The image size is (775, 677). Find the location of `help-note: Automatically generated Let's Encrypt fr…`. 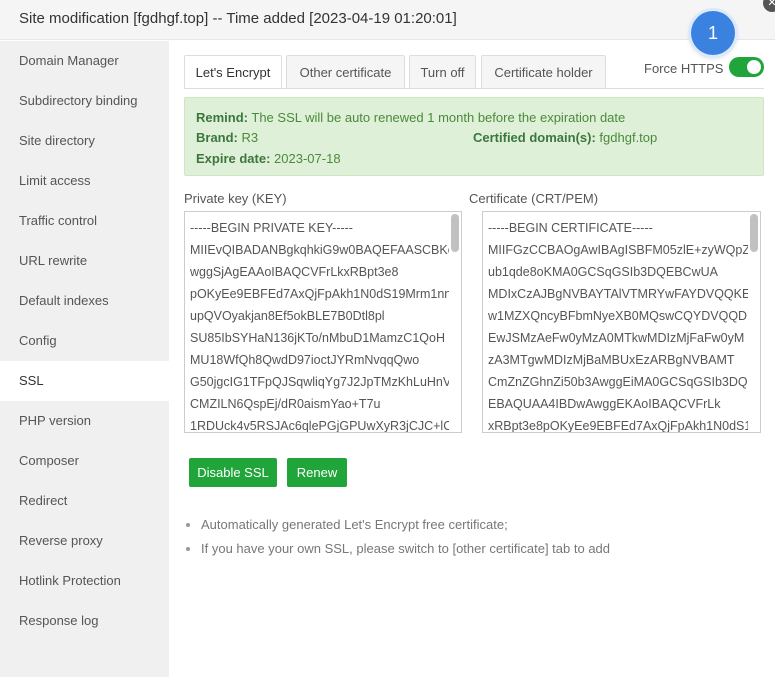

help-note: Automatically generated Let's Encrypt fr… is located at coordinates (474, 525).